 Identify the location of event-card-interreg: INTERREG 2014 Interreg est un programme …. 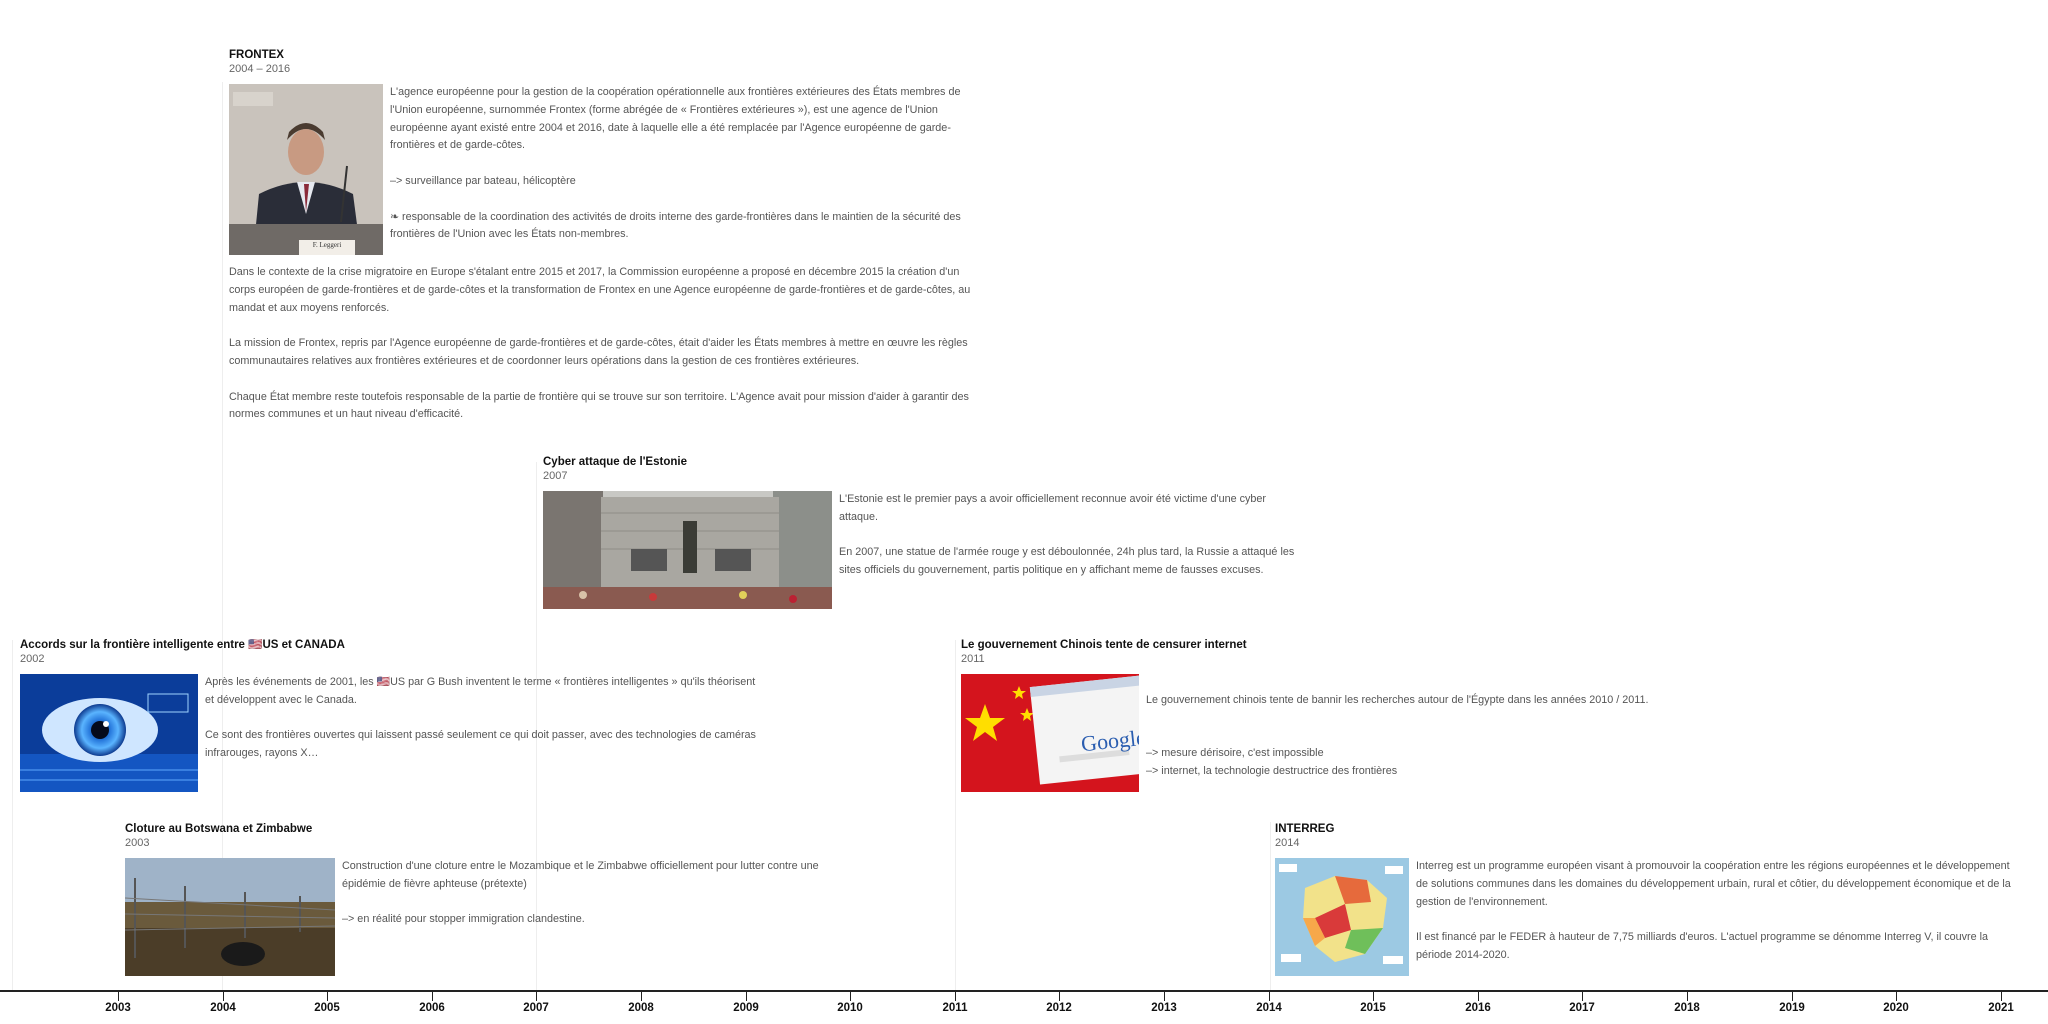
(1647, 899).